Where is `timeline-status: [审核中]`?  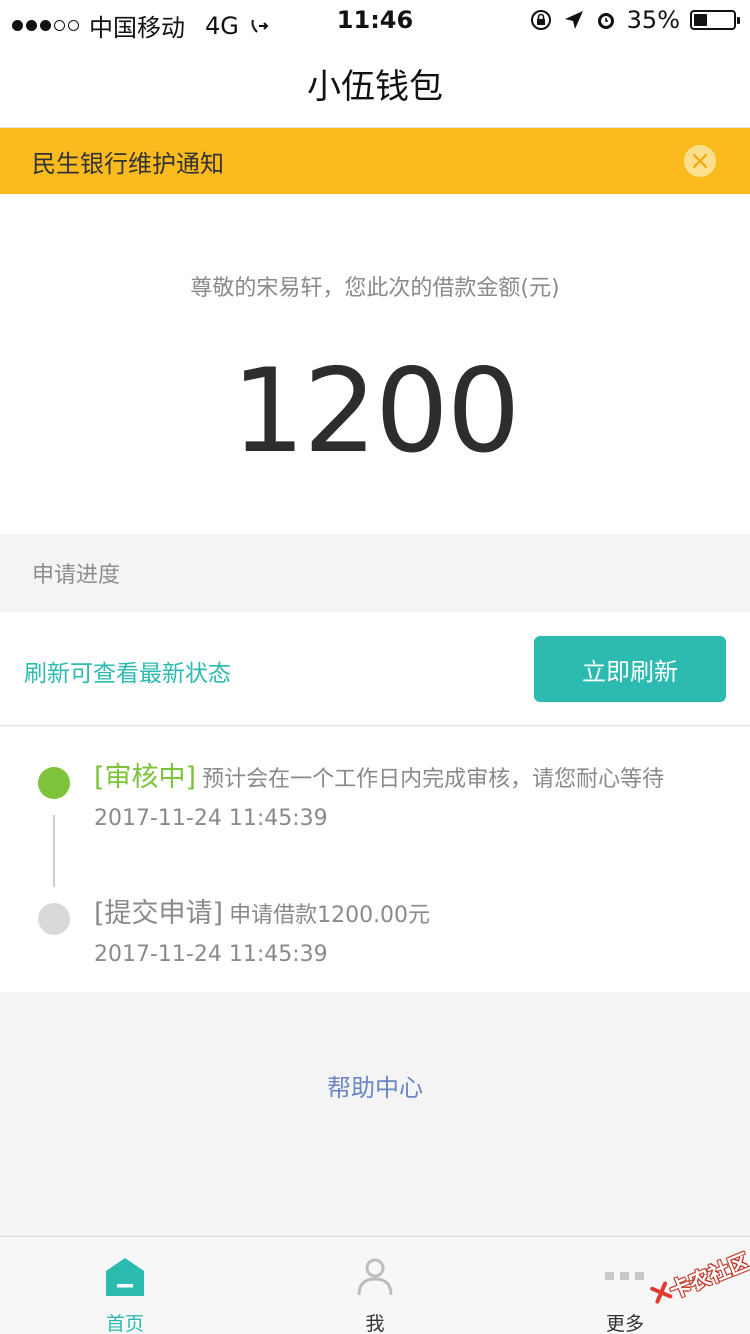 timeline-status: [审核中] is located at coordinates (145, 777).